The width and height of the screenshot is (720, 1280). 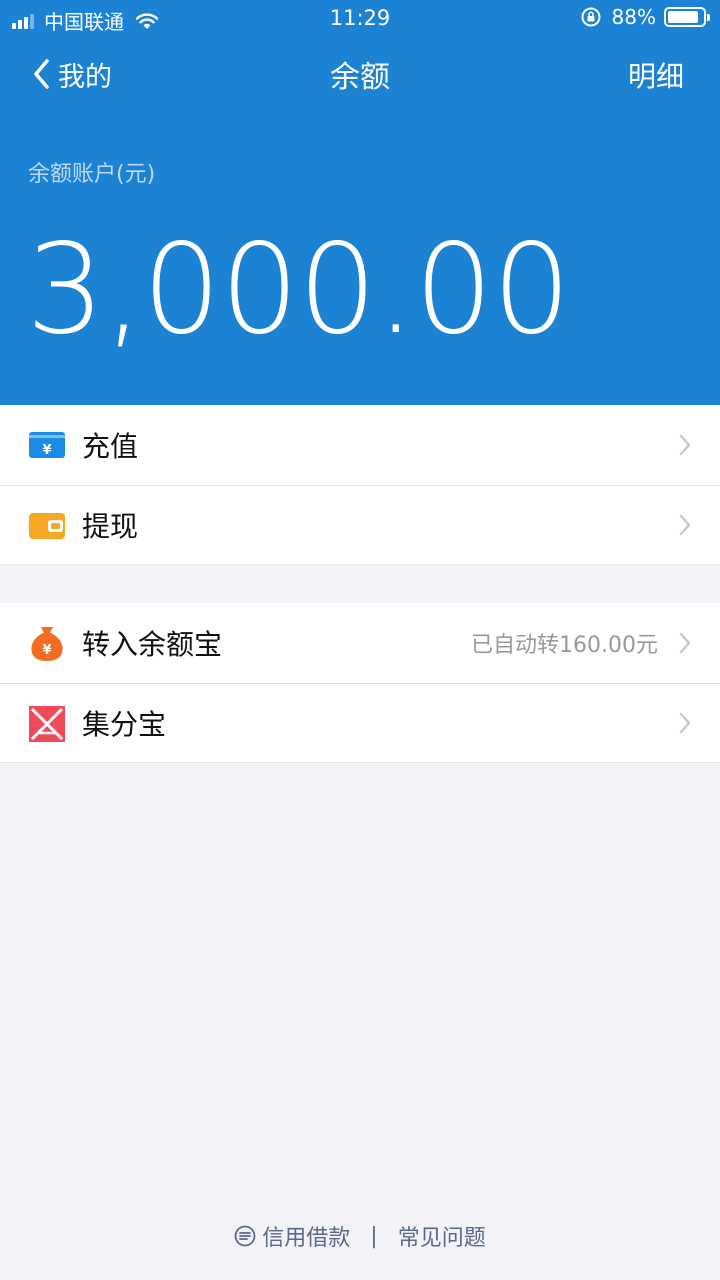 I want to click on back-button: 我的, so click(x=71, y=74).